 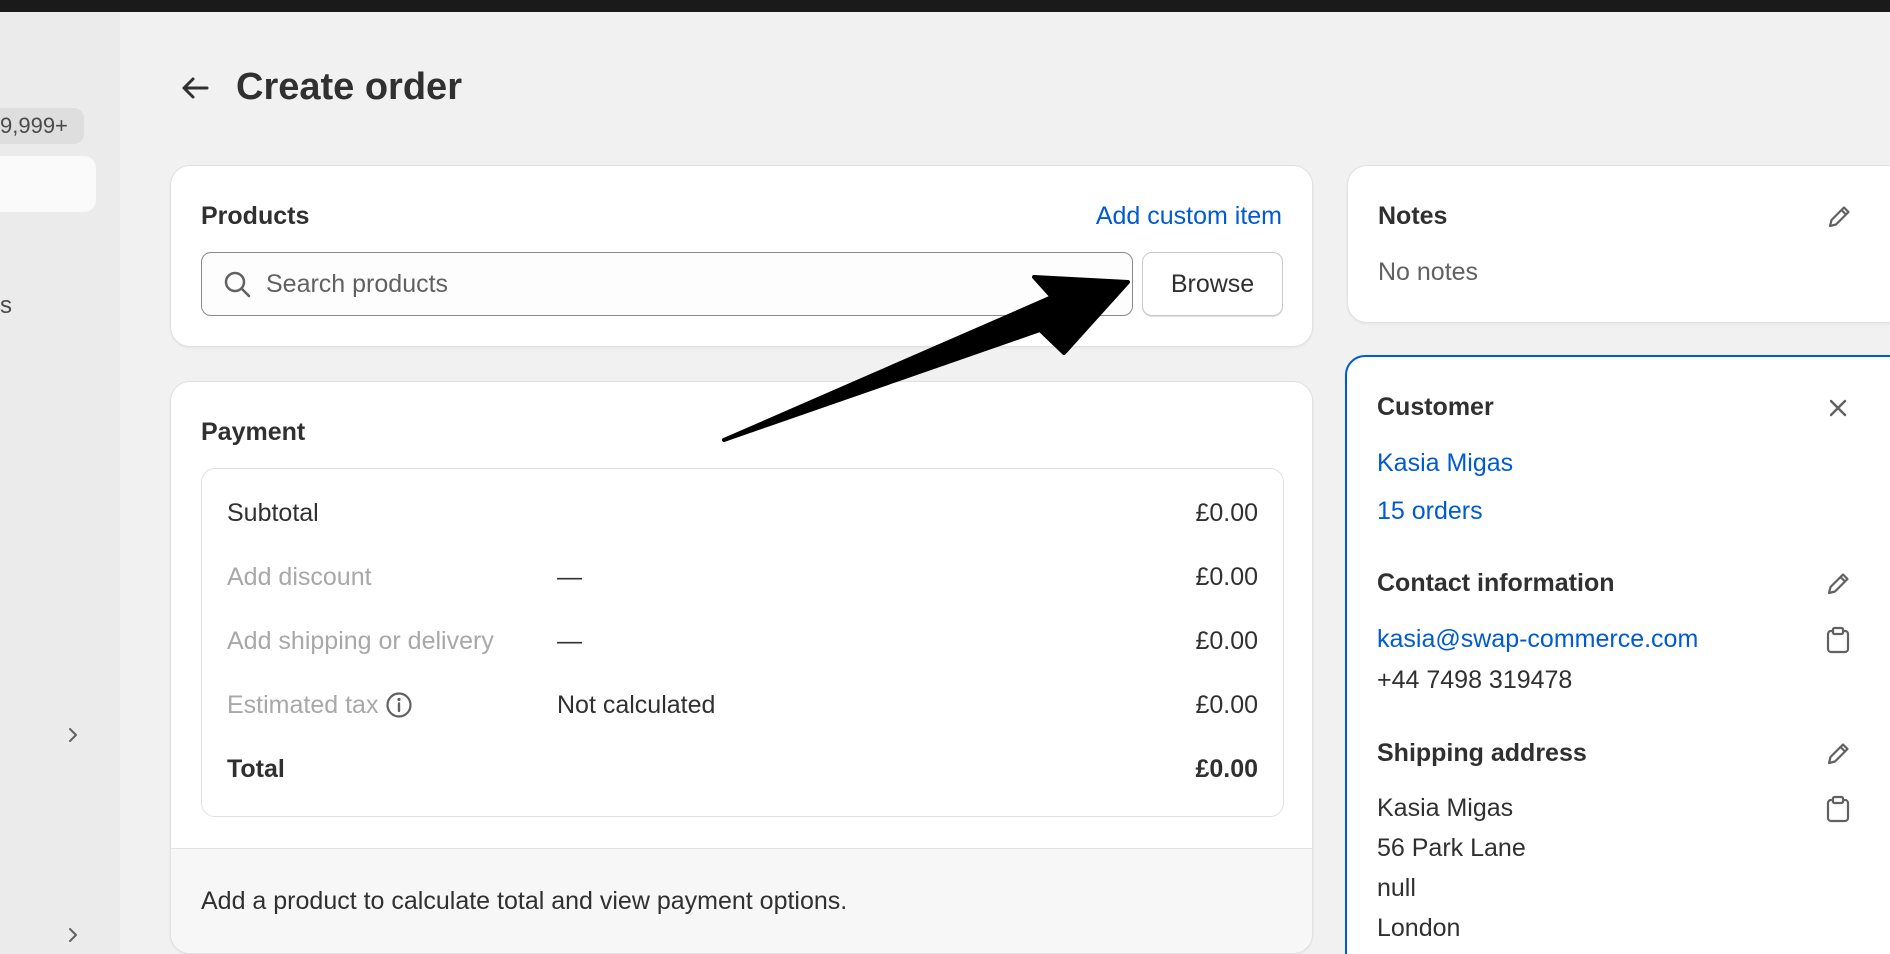 What do you see at coordinates (360, 641) in the screenshot?
I see `add-shipping-link: Add shipping or delivery` at bounding box center [360, 641].